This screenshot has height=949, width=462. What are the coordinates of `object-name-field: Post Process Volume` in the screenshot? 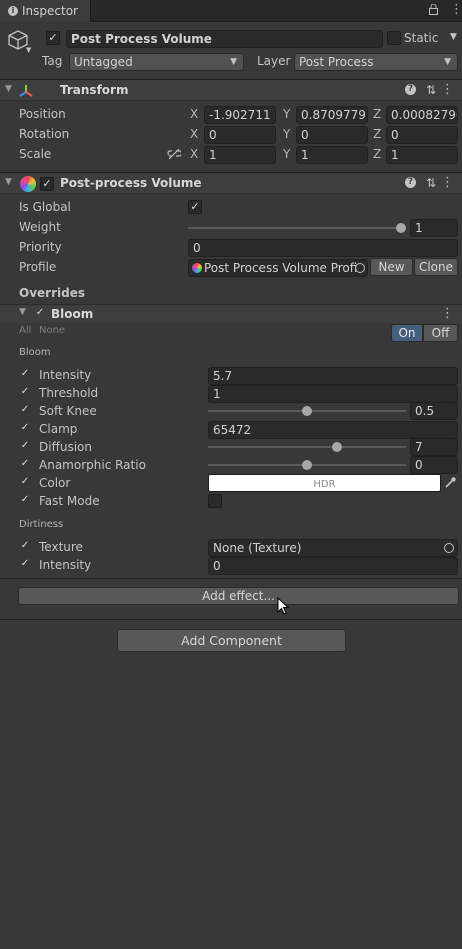 It's located at (224, 39).